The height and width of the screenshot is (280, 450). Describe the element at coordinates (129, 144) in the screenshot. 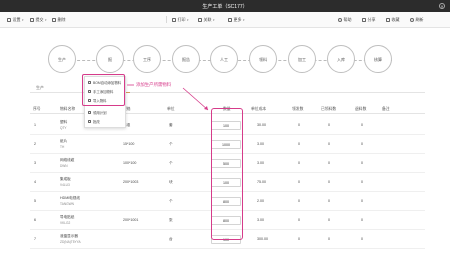

I see `material-spec: 15*100` at that location.